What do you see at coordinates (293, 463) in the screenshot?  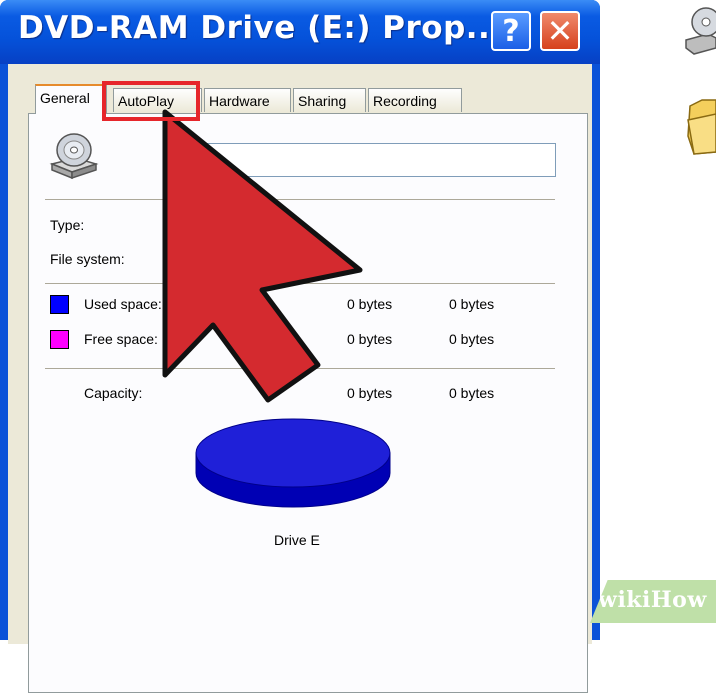 I see `disk-usage-pie` at bounding box center [293, 463].